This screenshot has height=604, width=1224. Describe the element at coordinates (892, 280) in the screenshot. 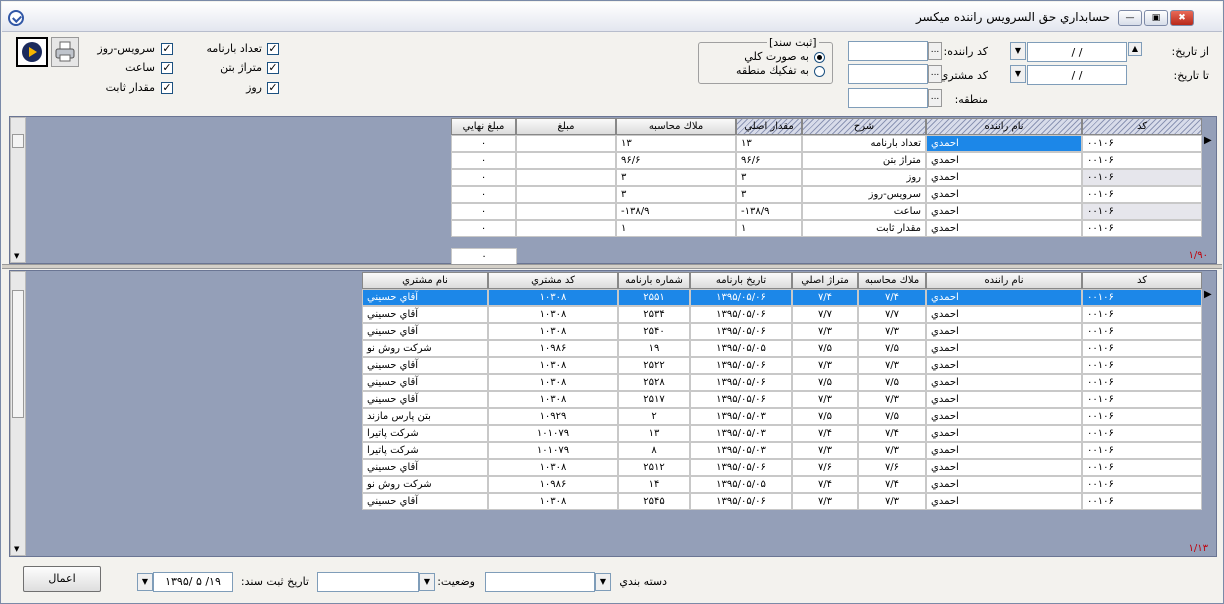

I see `details-header-criterion: ملاك محاسبه` at that location.